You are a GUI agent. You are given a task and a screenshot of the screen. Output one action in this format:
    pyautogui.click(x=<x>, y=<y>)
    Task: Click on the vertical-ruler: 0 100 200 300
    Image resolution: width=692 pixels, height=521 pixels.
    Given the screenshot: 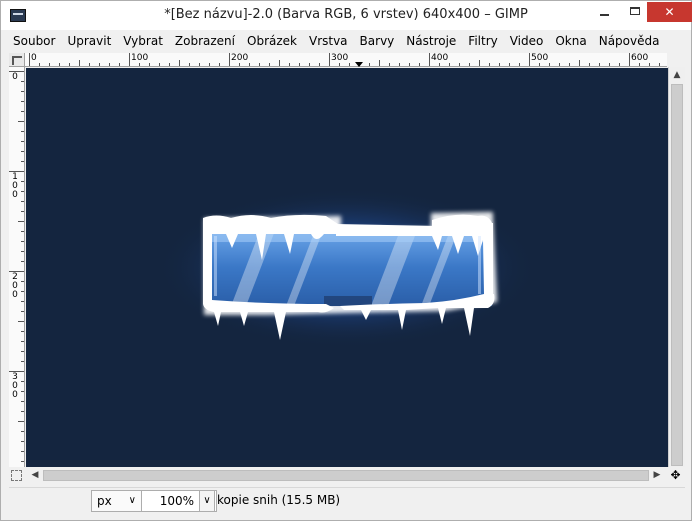 What is the action you would take?
    pyautogui.click(x=17, y=267)
    